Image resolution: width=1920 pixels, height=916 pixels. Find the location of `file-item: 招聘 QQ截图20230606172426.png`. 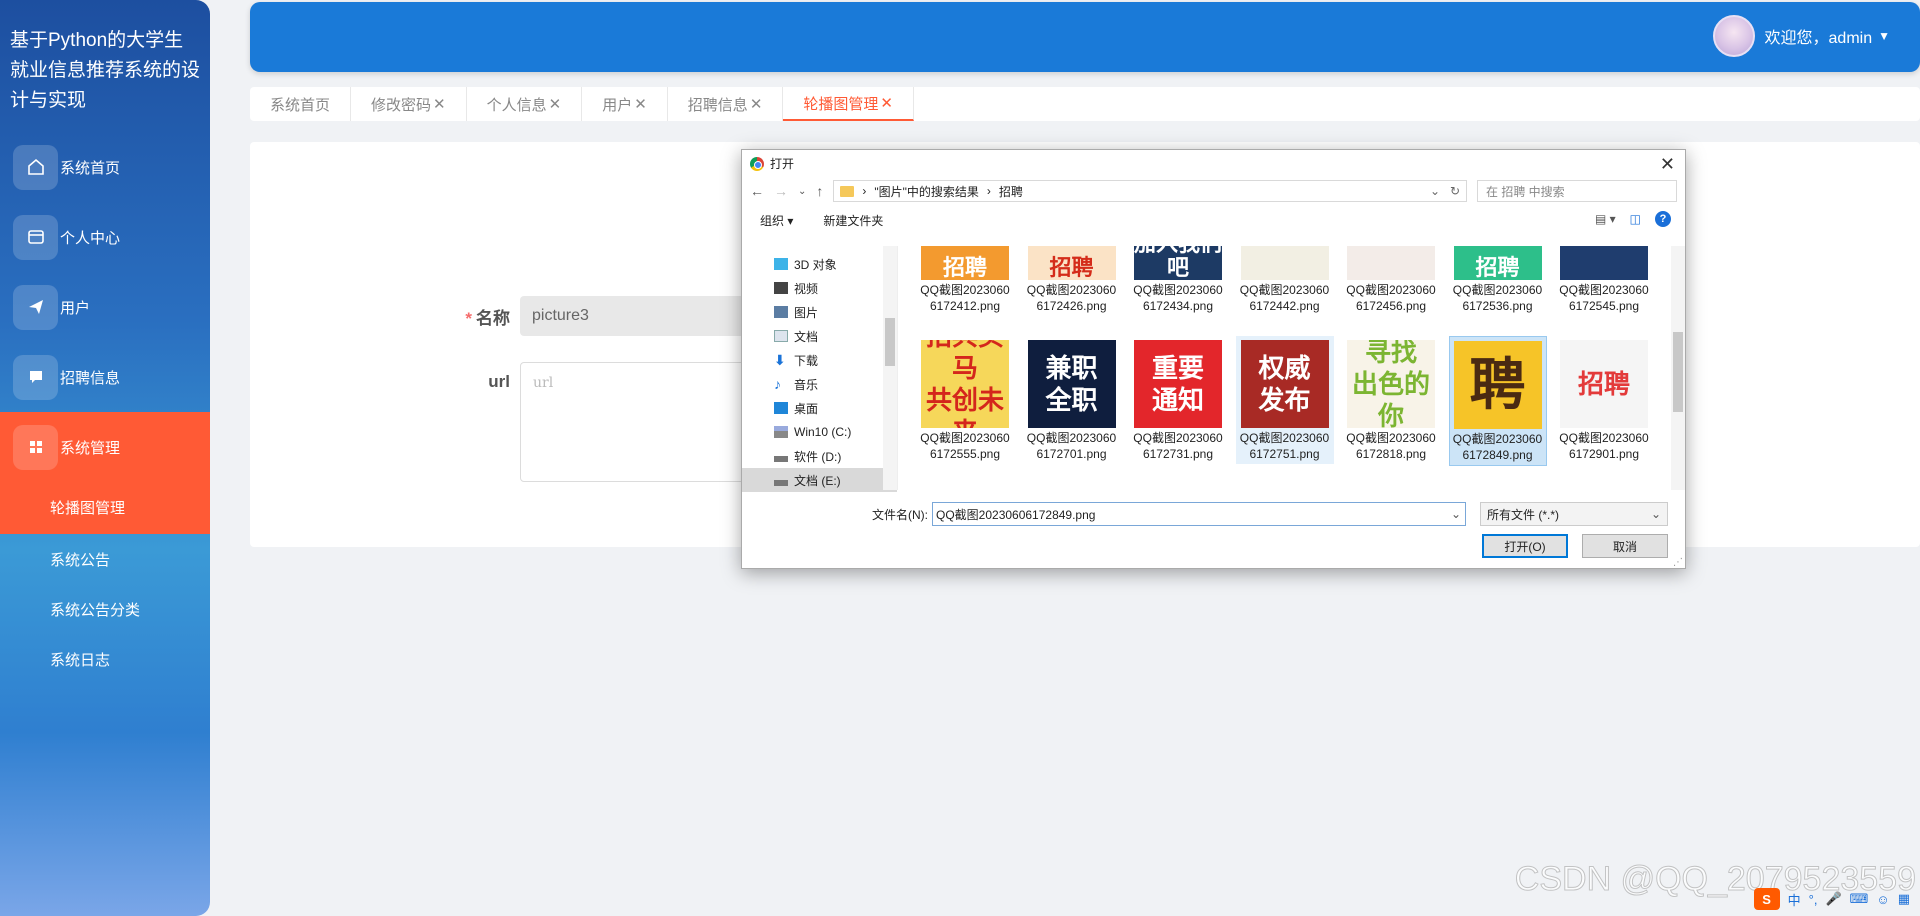

file-item: 招聘 QQ截图20230606172426.png is located at coordinates (1072, 281).